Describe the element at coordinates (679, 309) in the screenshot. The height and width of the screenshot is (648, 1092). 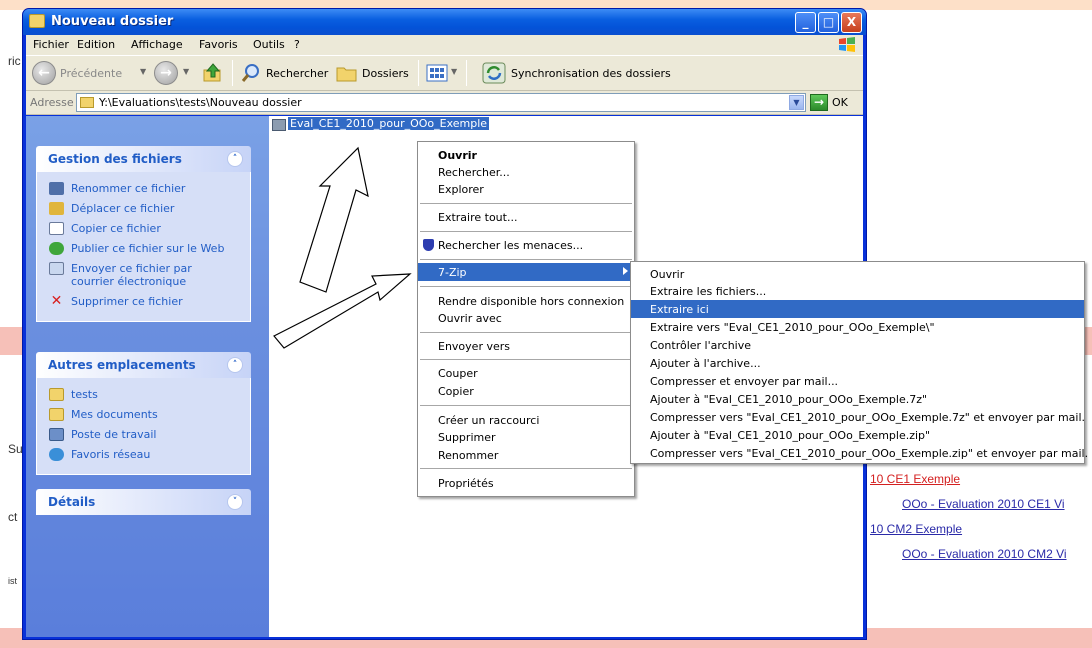
I see `zip-item-label: Extraire ici` at that location.